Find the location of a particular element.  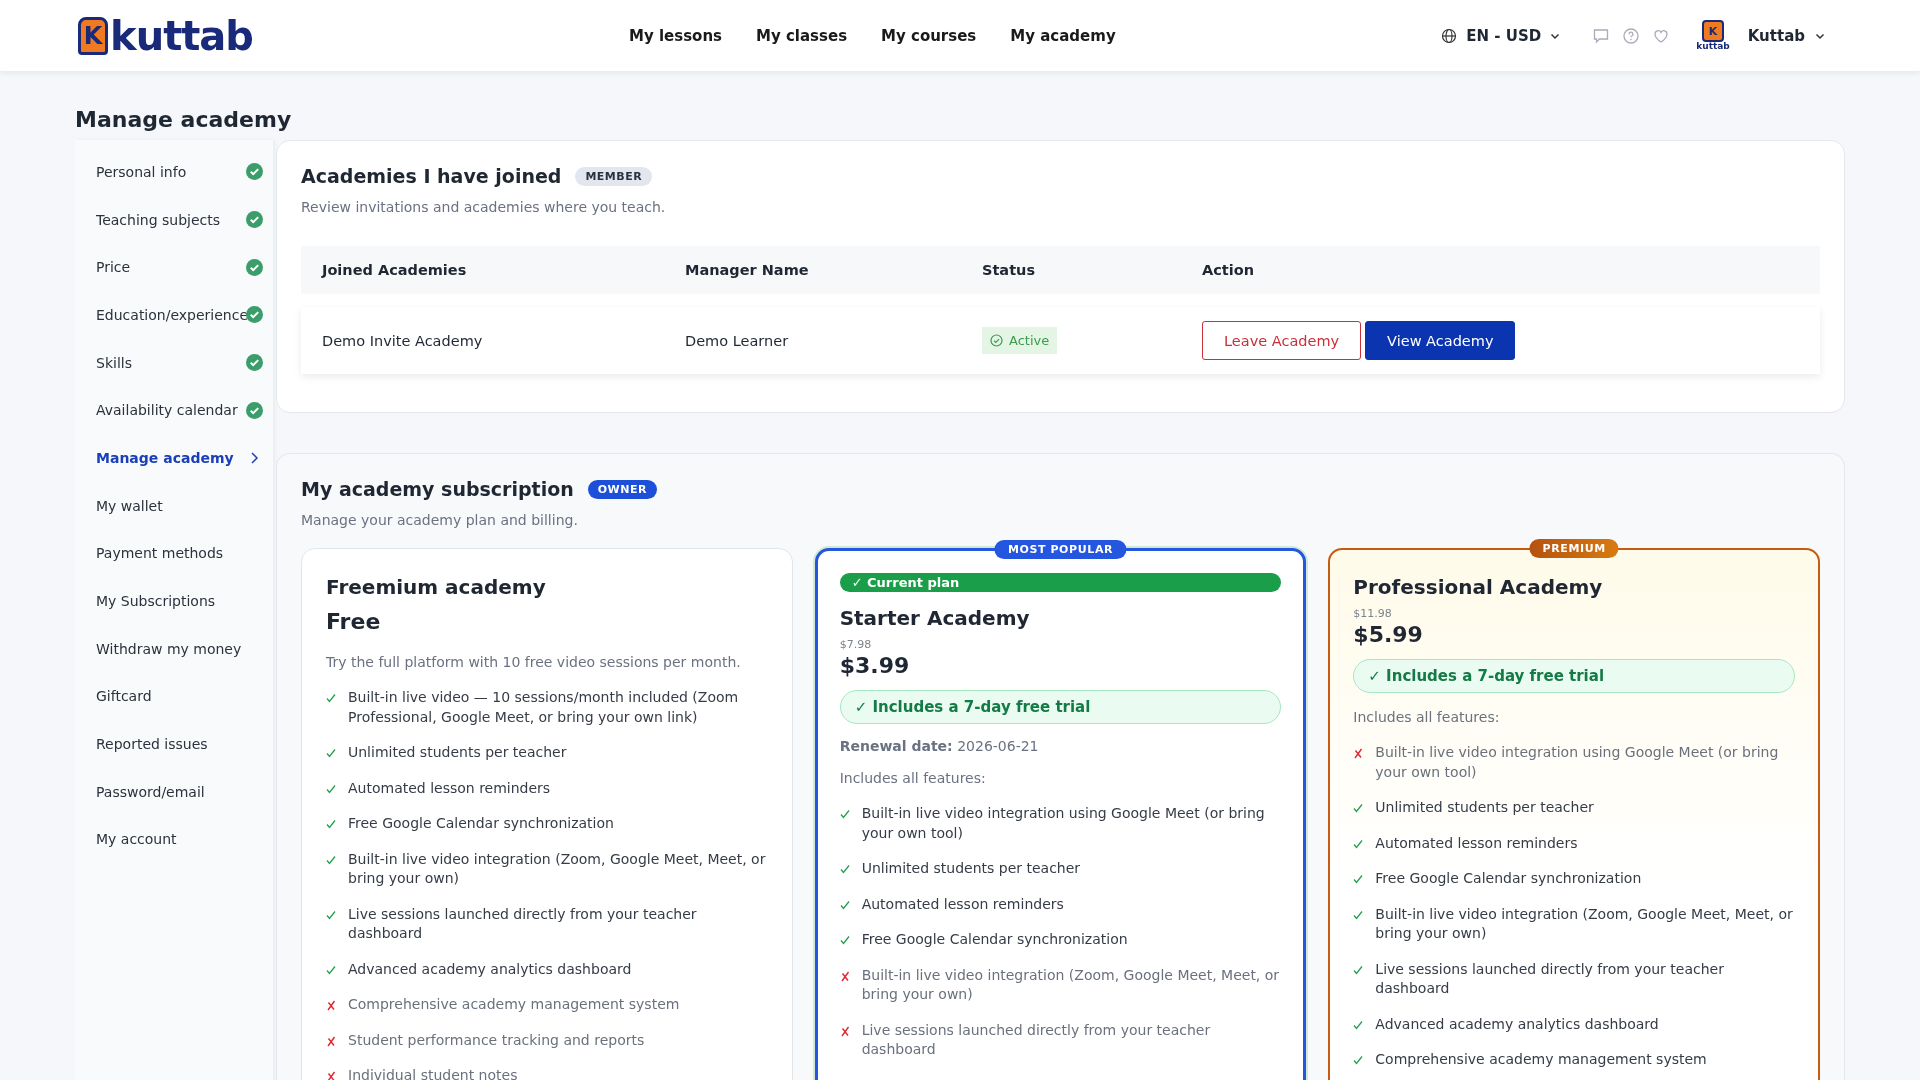

sidebar-item: My account is located at coordinates (184, 839).